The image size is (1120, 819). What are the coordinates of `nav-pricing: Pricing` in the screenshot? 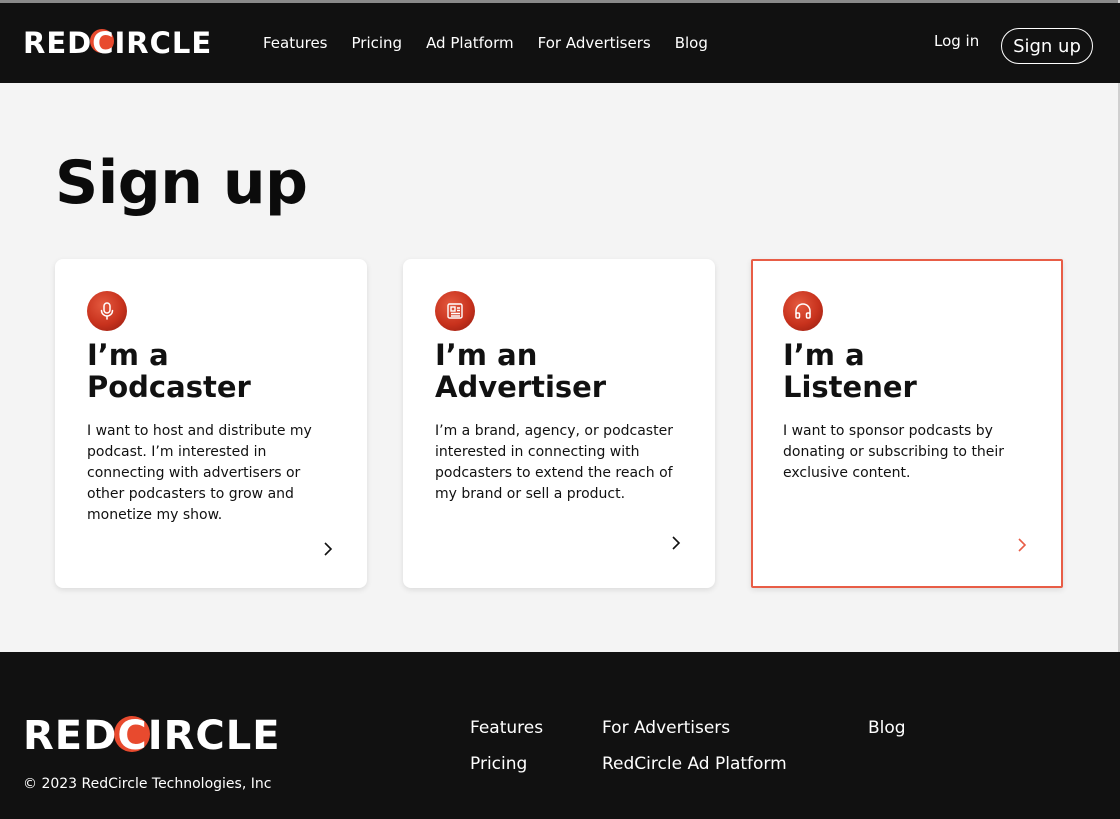 It's located at (377, 43).